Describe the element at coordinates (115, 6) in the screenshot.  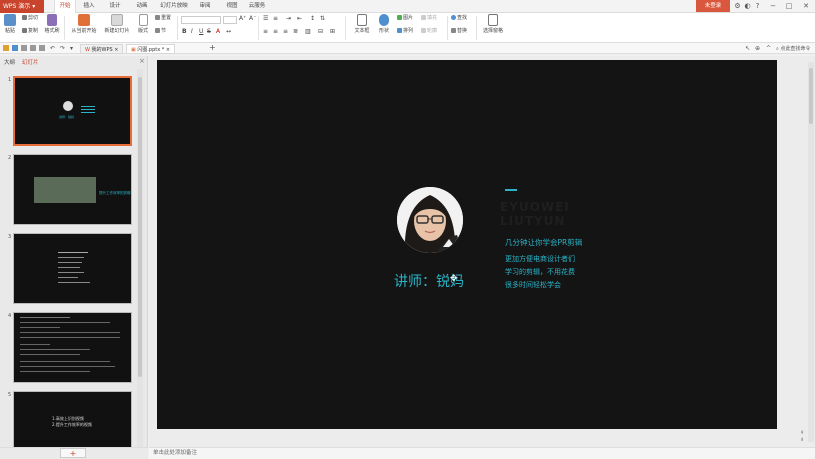
I see `tab-design: 设计` at that location.